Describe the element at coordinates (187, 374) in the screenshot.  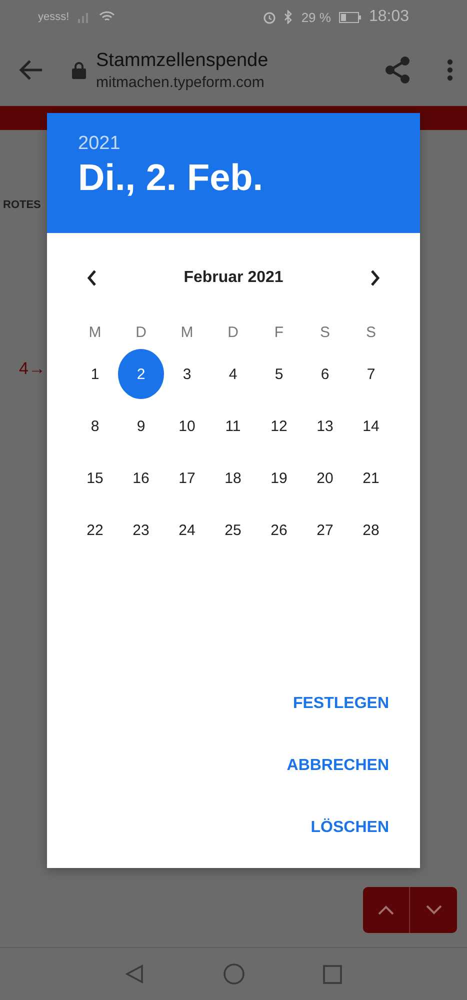
I see `calendar-day: 3` at that location.